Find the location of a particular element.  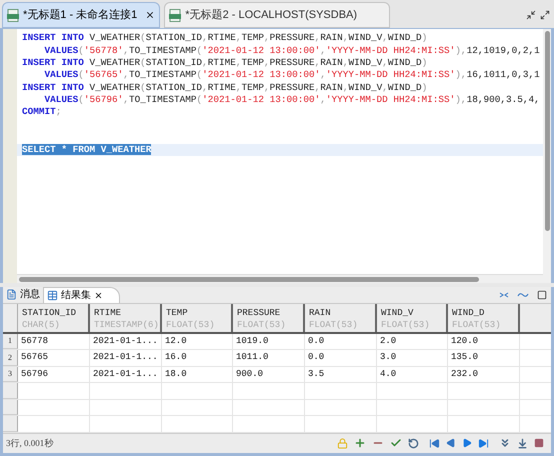

column-header: WIND_V FLOAT(53) is located at coordinates (412, 318).